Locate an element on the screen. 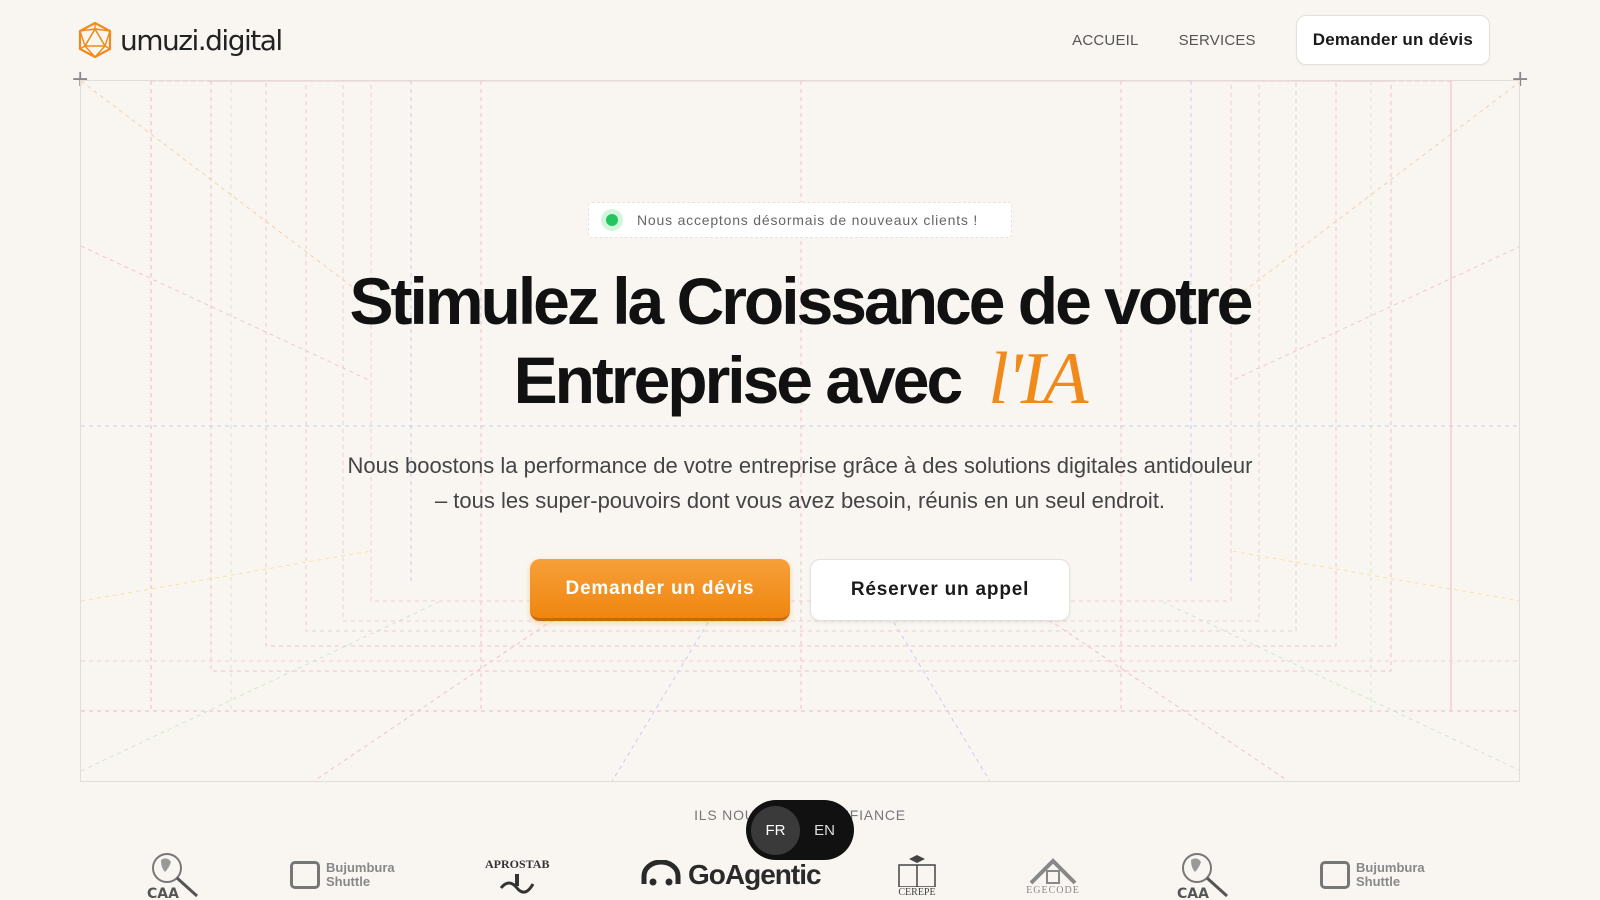 The width and height of the screenshot is (1600, 900). headline-line-1: Stimulez la Croissance de votre is located at coordinates (801, 301).